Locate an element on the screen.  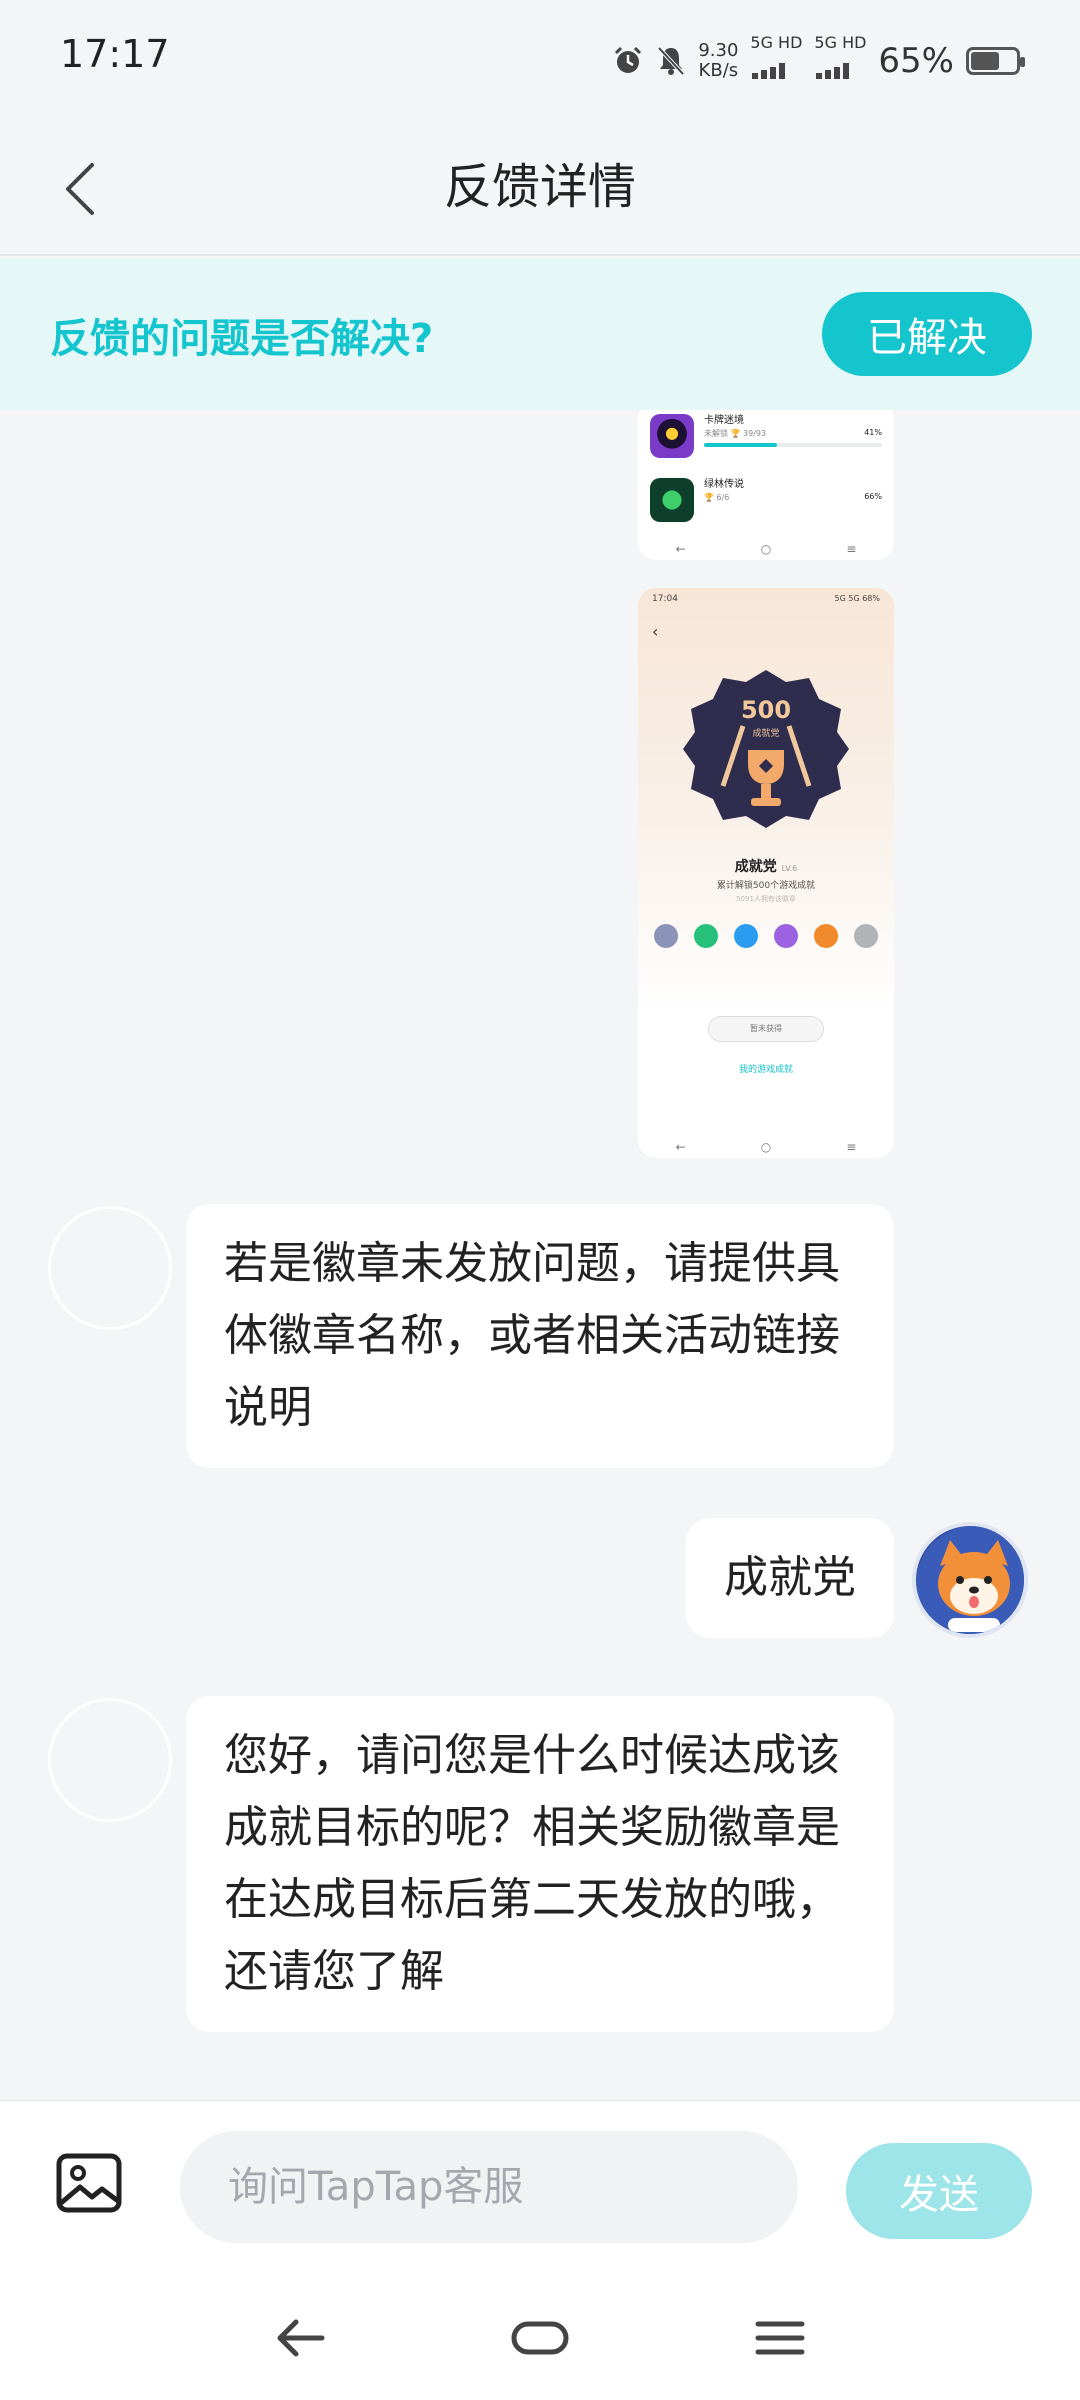
chevron-left-icon: ‹ is located at coordinates (655, 631).